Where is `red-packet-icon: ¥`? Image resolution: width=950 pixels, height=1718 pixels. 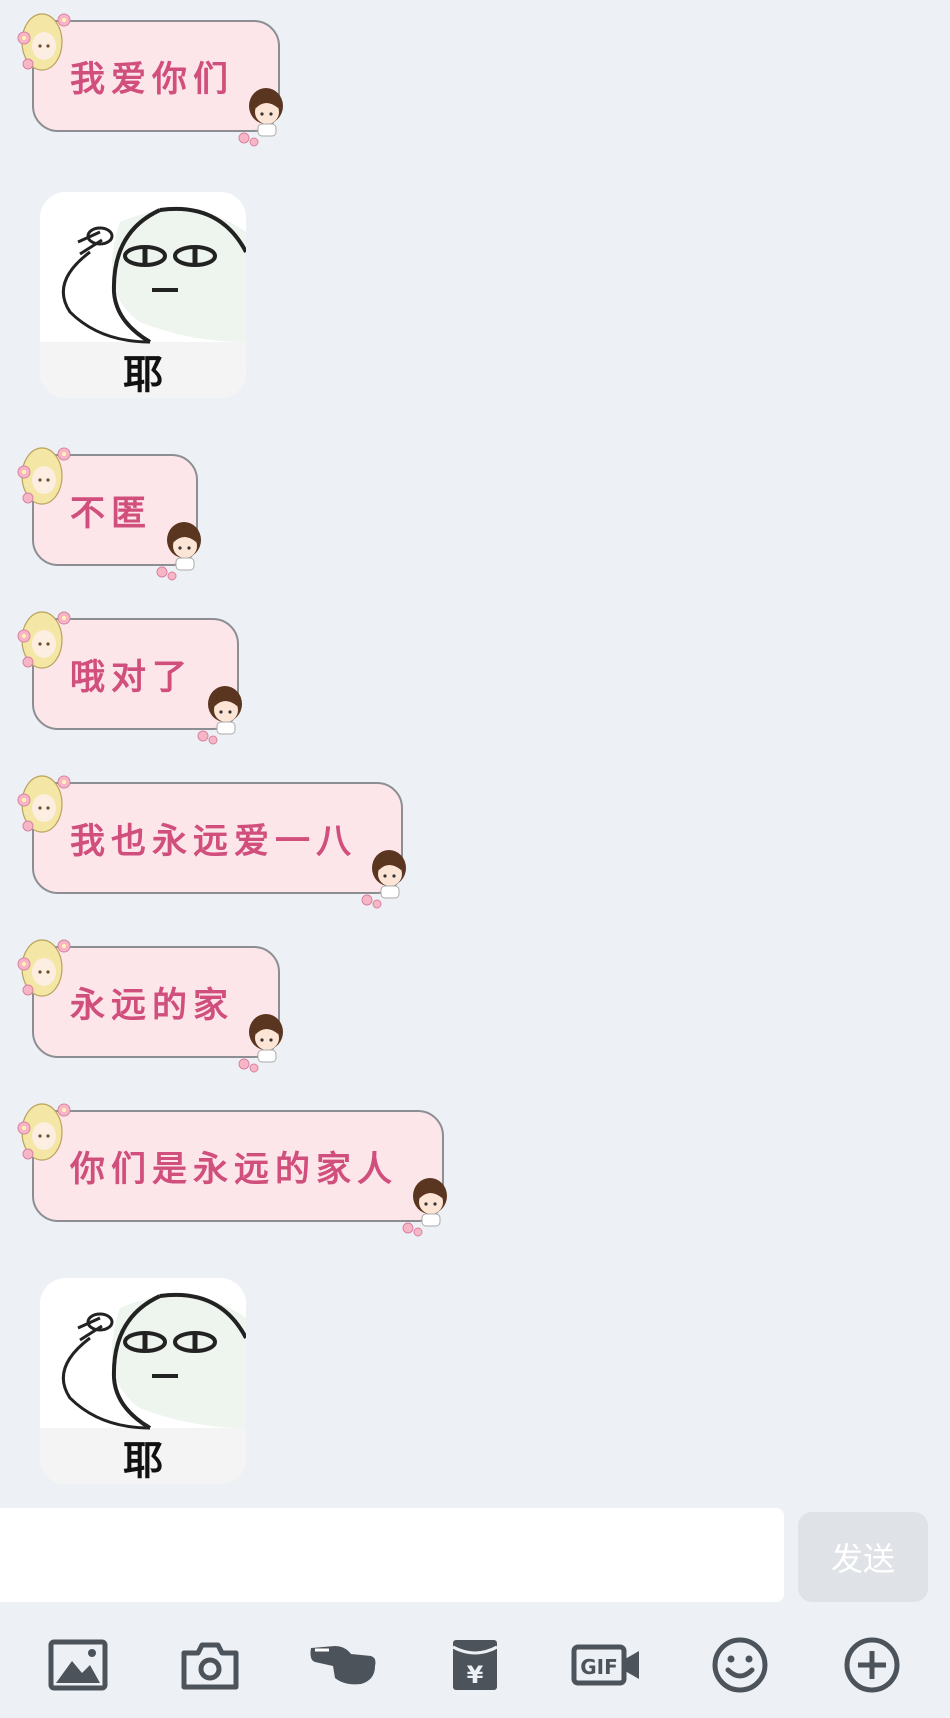
red-packet-icon: ¥ is located at coordinates (475, 1665).